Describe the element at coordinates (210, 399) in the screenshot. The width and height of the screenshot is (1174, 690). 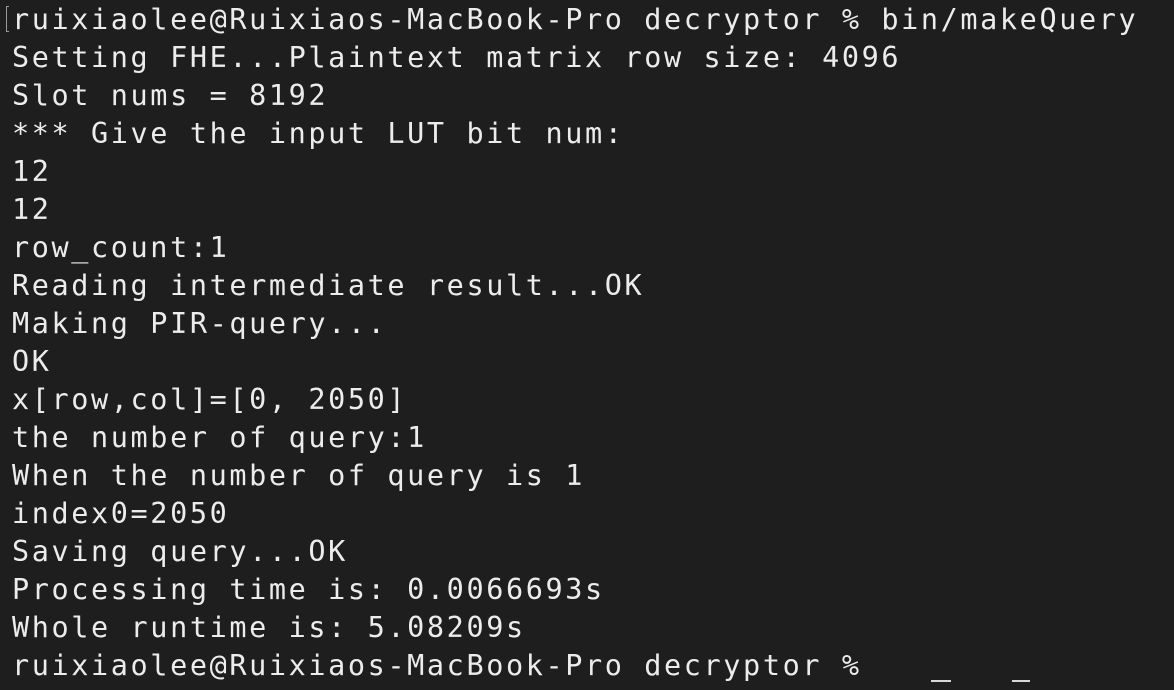
I see `terminal-line-output: x[row,col]=[0, 2050]` at that location.